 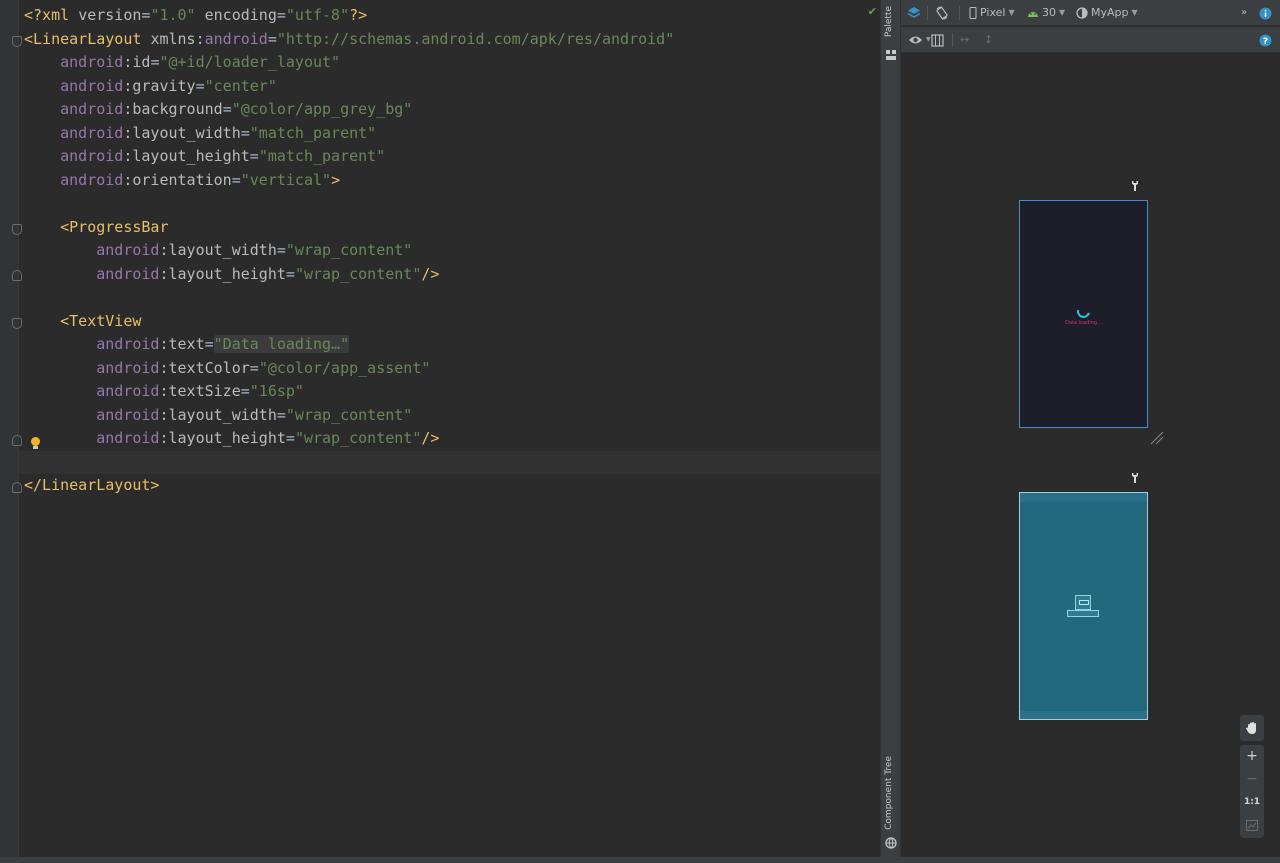 I want to click on hand-icon, so click(x=1252, y=726).